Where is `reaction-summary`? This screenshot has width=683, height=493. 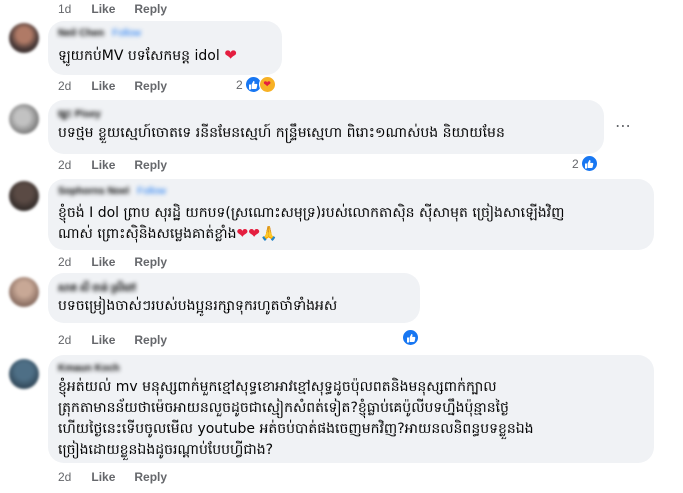 reaction-summary is located at coordinates (410, 337).